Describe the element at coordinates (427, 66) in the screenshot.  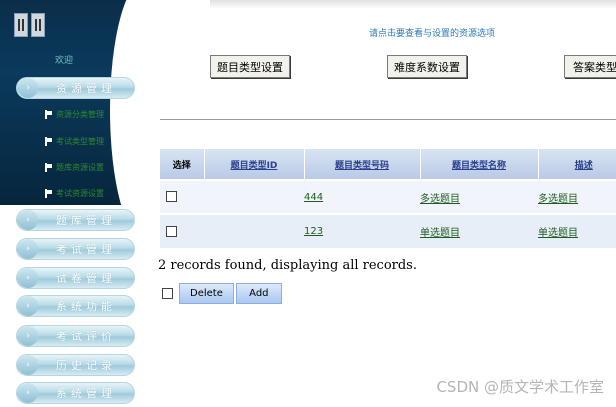
I see `difficulty-settings-button: 难度系数设置` at that location.